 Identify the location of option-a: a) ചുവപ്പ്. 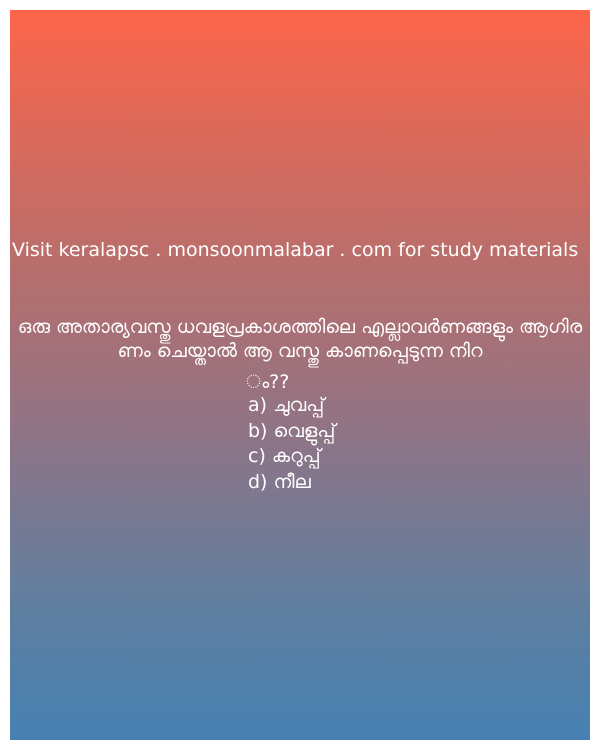
(291, 406).